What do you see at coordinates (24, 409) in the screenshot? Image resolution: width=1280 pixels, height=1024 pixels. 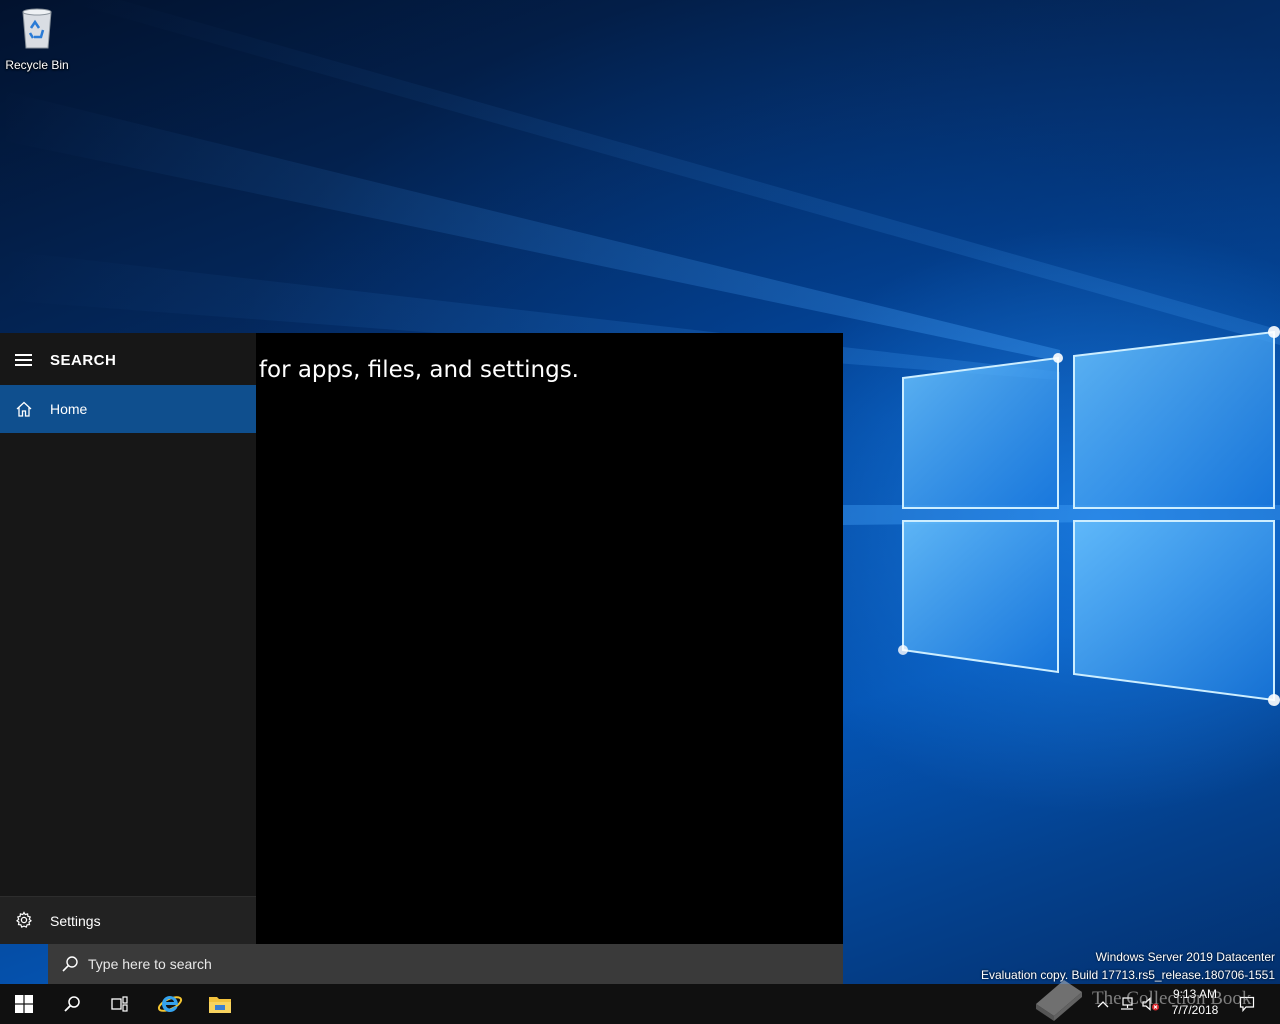 I see `home-icon` at bounding box center [24, 409].